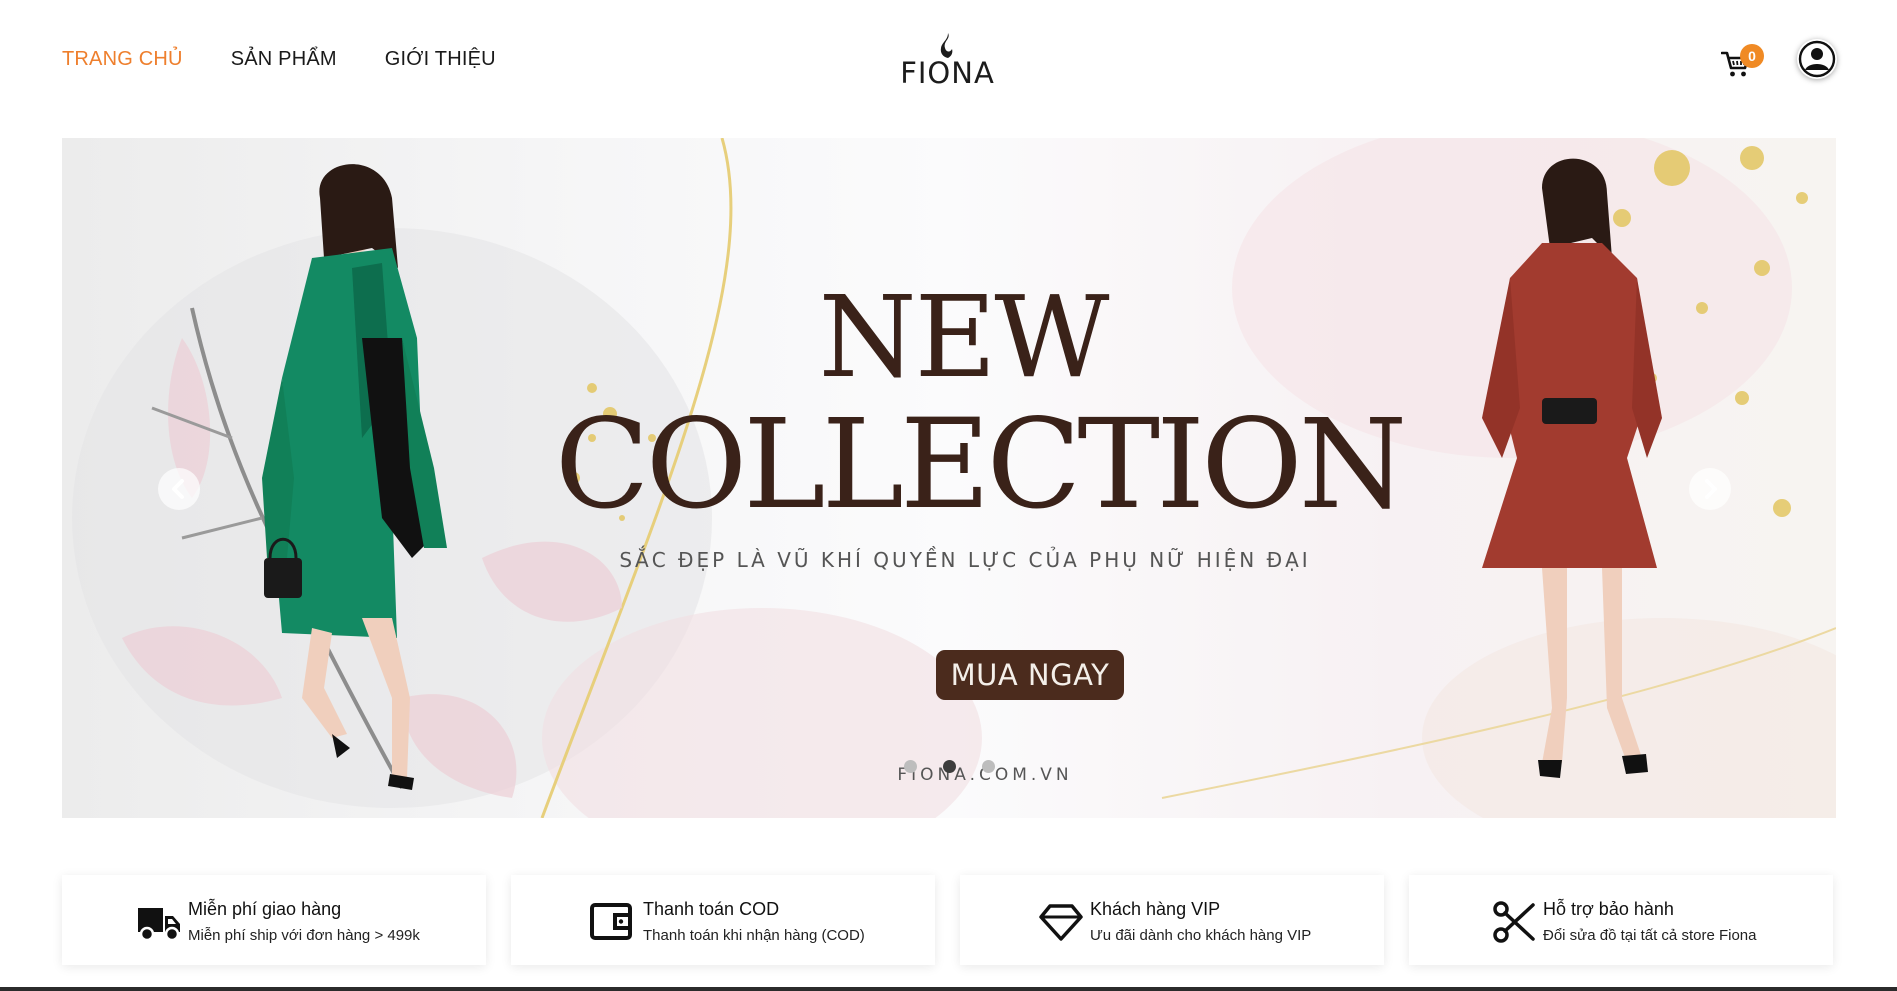  Describe the element at coordinates (1514, 922) in the screenshot. I see `scissors-icon` at that location.